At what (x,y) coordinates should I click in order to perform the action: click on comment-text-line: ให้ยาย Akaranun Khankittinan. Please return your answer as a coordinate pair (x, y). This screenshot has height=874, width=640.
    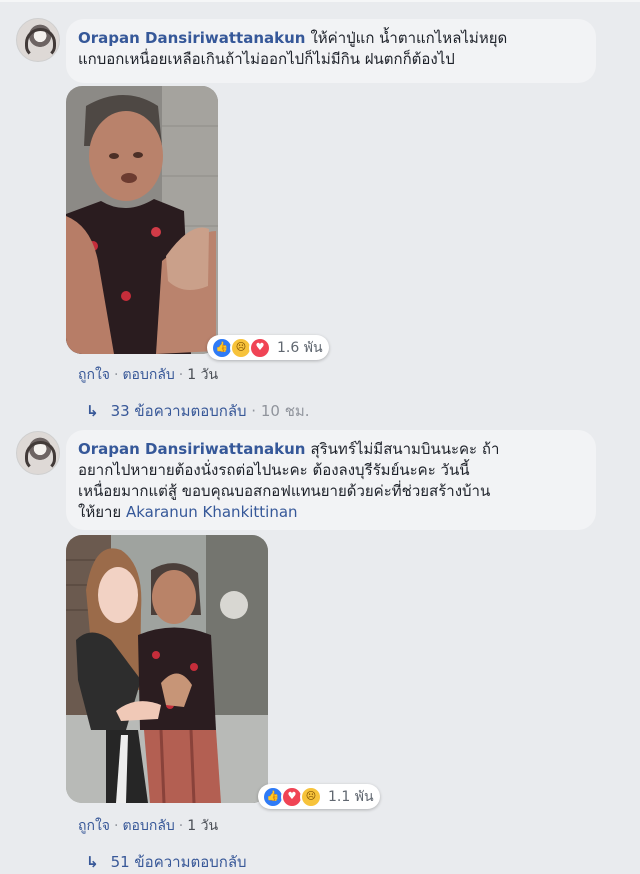
    Looking at the image, I should click on (331, 512).